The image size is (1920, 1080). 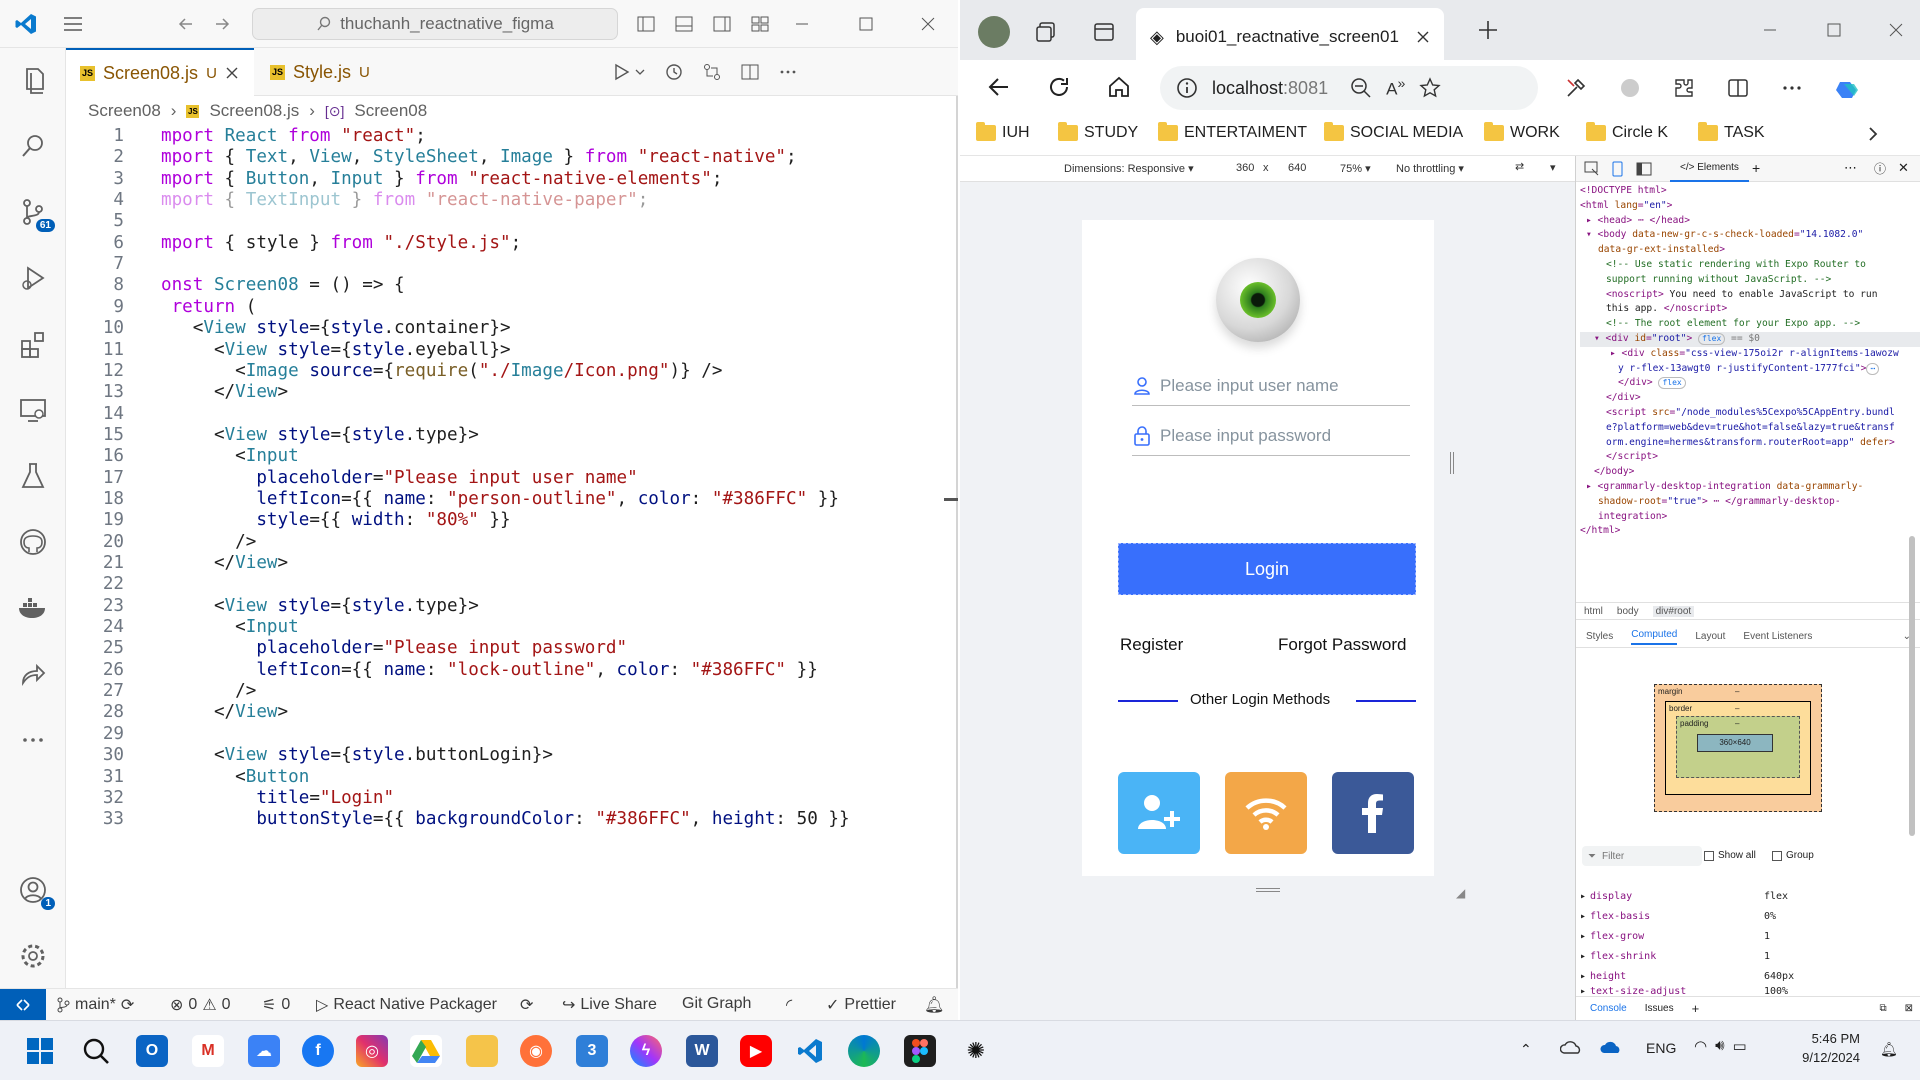 I want to click on split-screen-icon, so click(x=1738, y=88).